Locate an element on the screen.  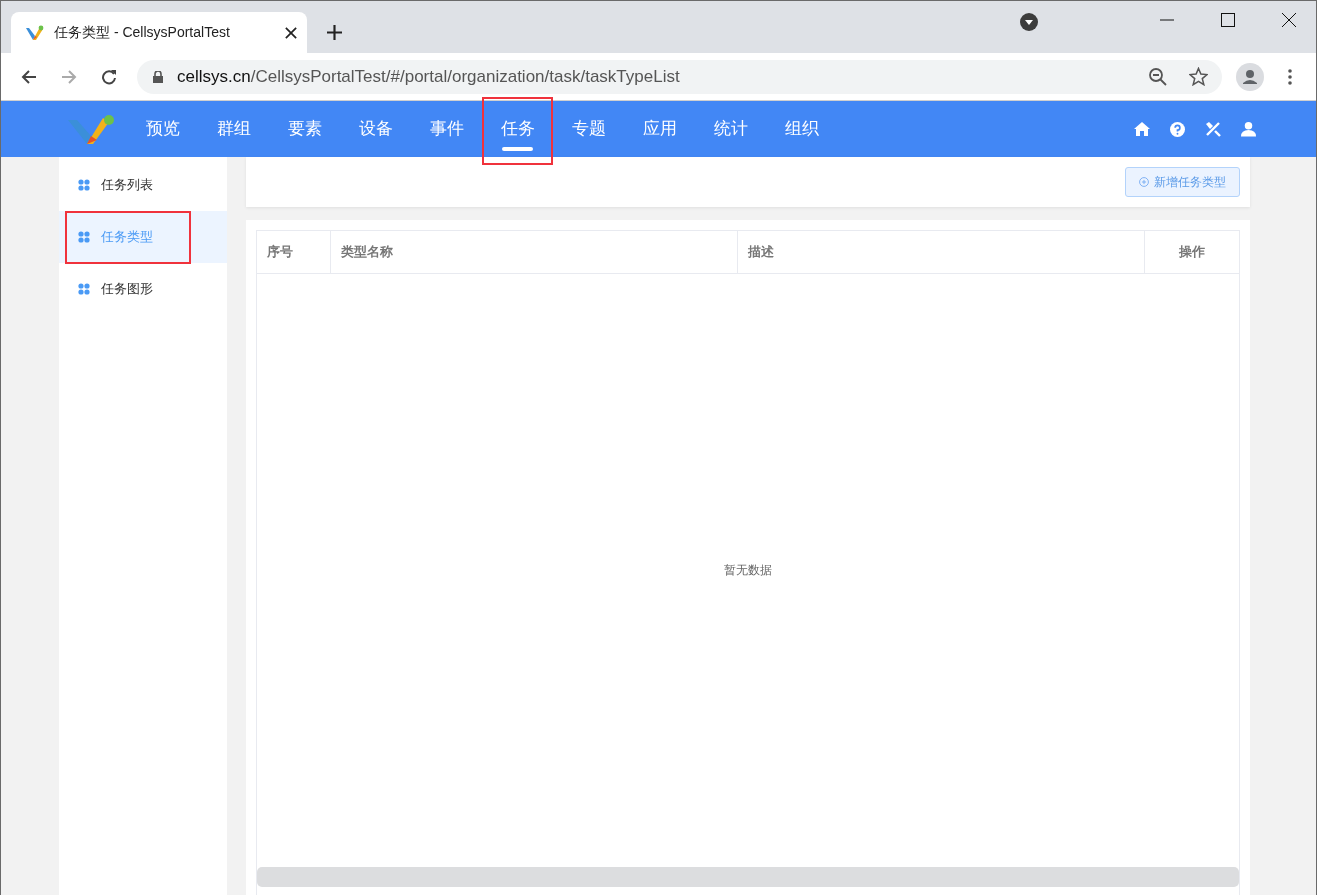
sidebar-item: 任务图形 is located at coordinates (143, 289).